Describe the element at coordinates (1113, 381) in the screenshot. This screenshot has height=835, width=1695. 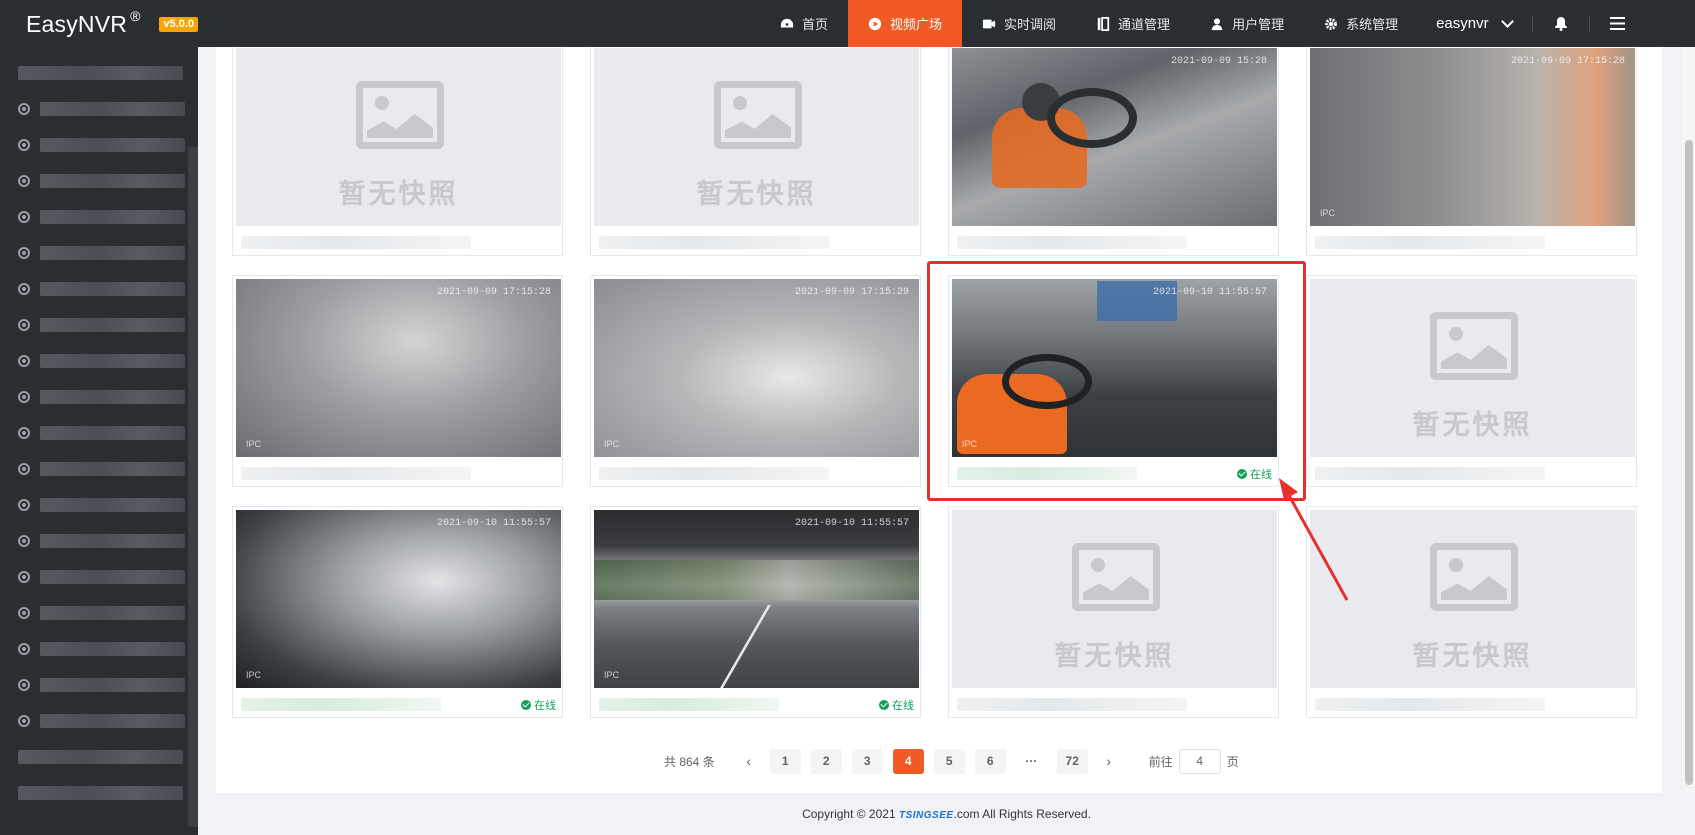
I see `video-card-highlighted: 2021-09-10 11:55:57 IPC 在线` at that location.